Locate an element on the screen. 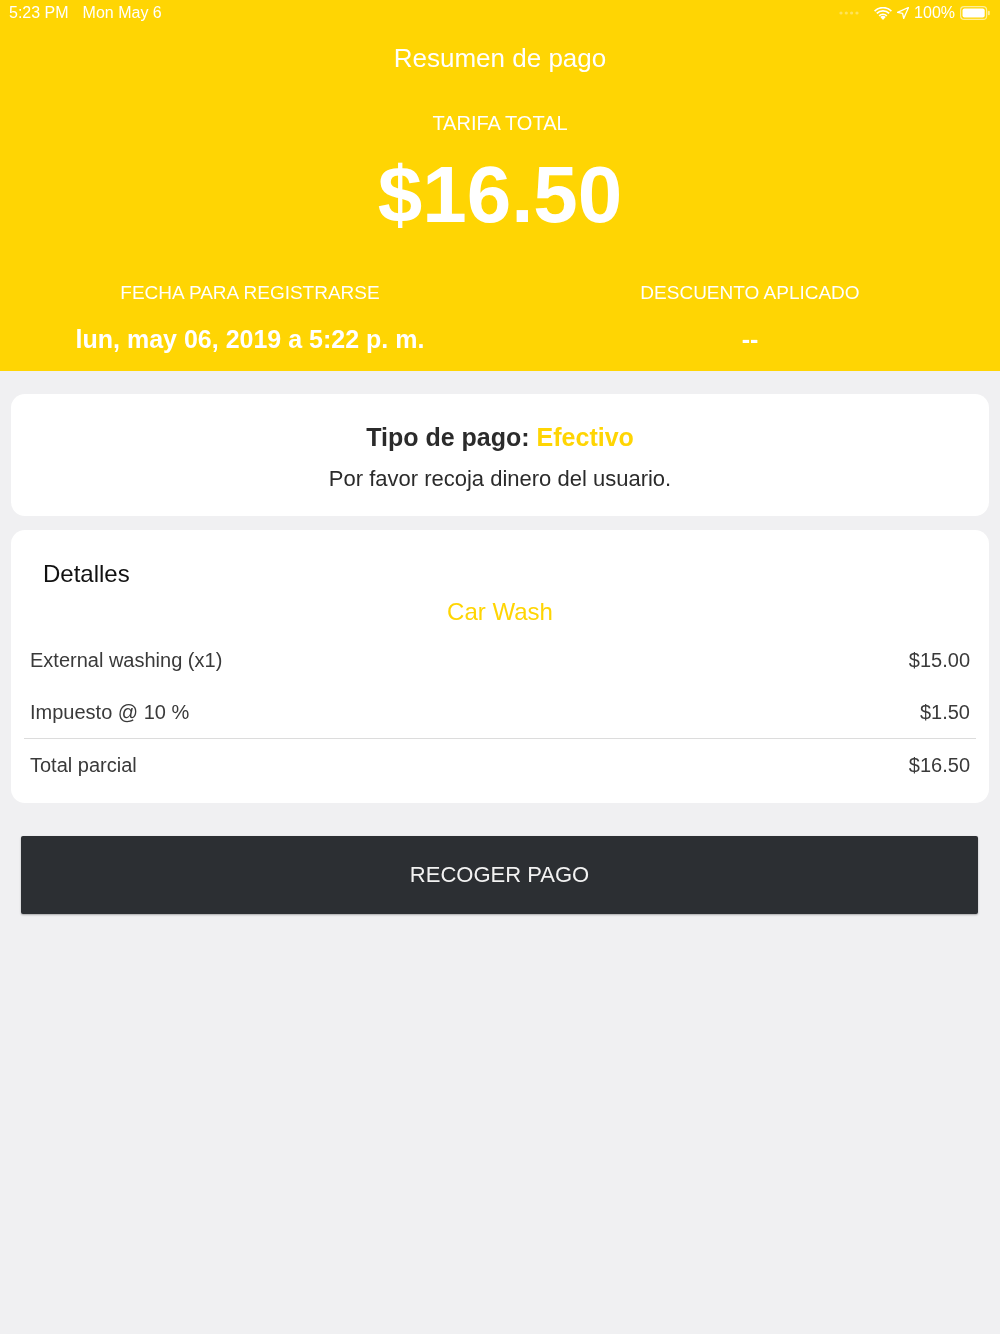  line-item-label: External washing (x1) is located at coordinates (126, 660).